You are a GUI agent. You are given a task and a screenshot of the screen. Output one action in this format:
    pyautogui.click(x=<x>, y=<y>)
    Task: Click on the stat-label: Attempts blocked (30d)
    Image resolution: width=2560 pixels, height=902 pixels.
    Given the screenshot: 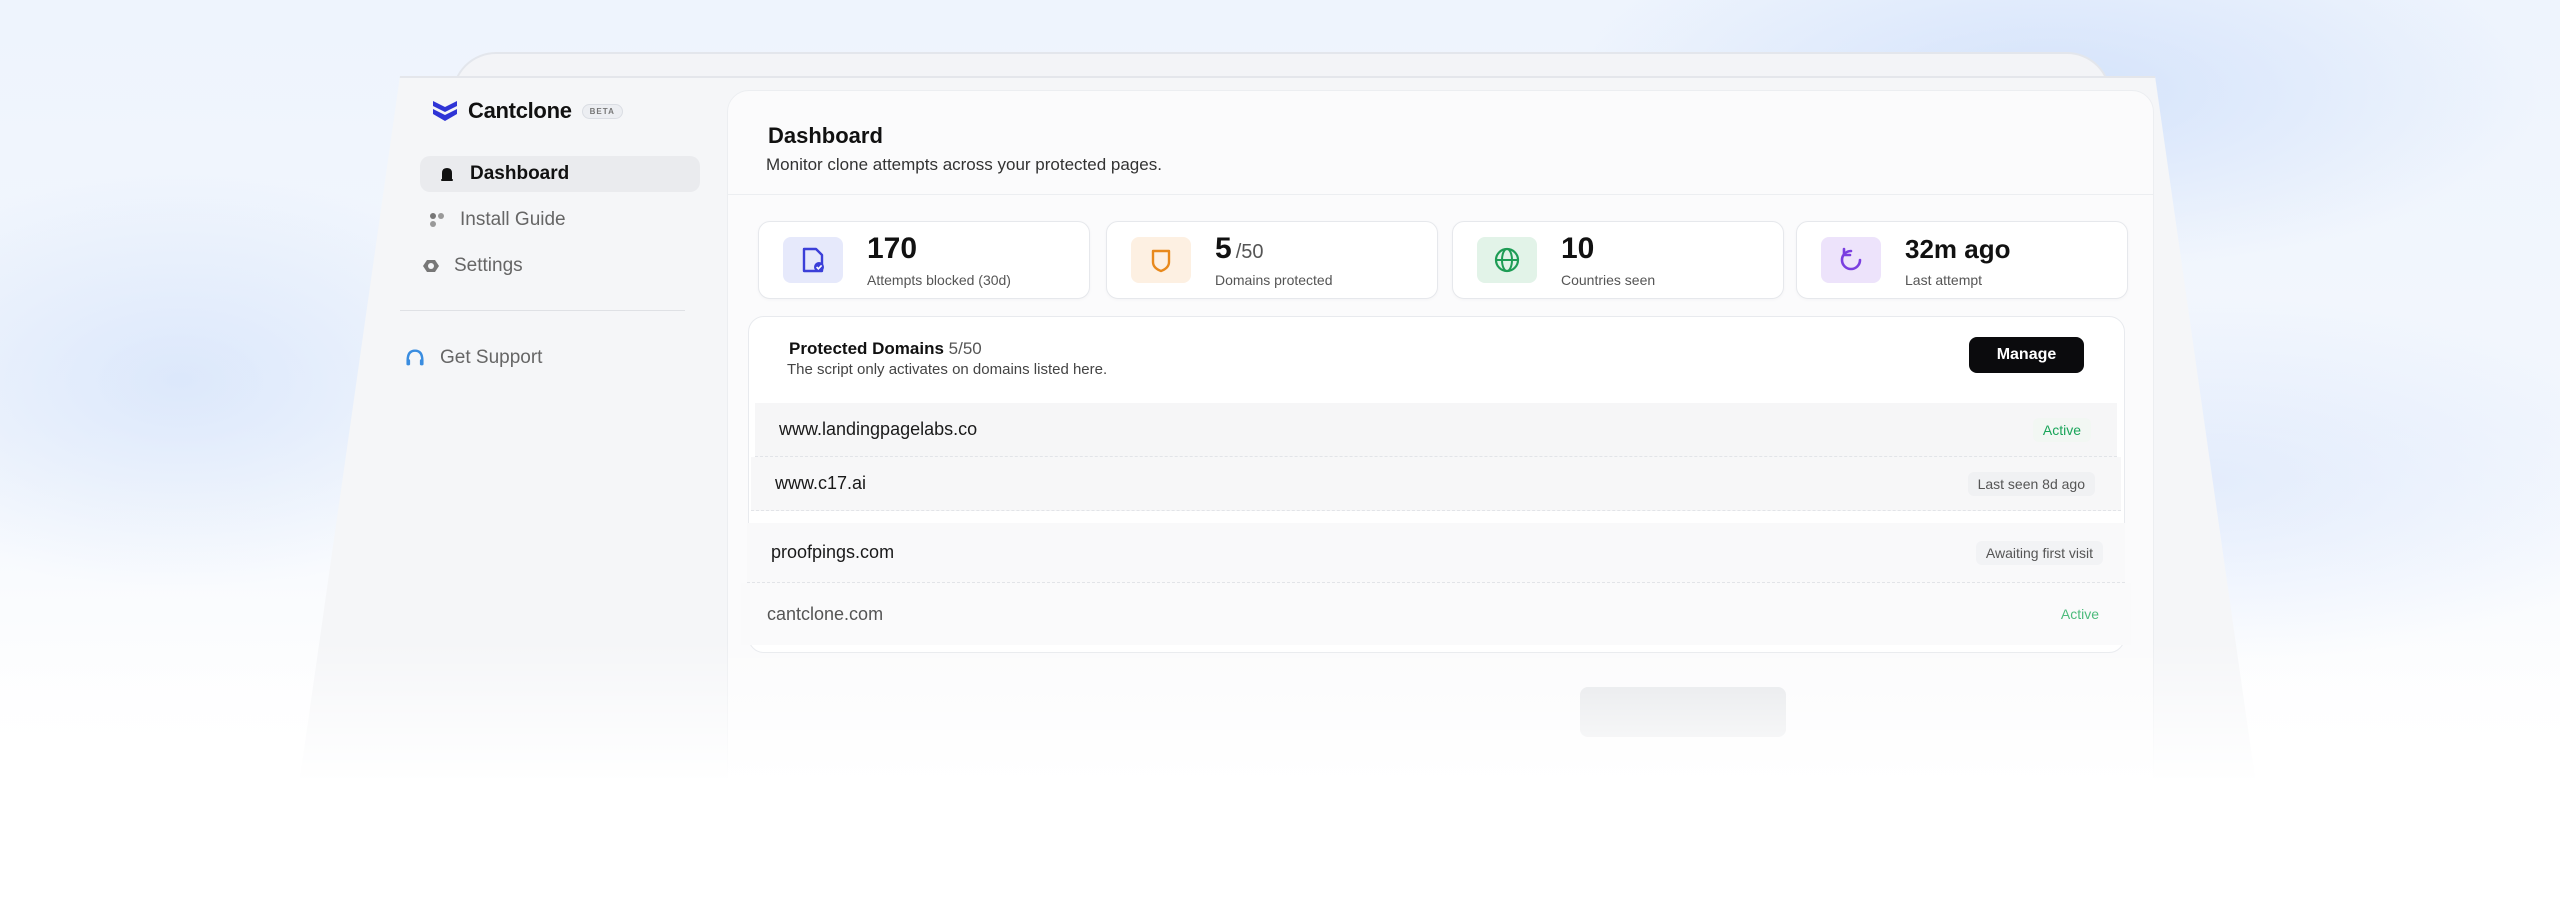 What is the action you would take?
    pyautogui.click(x=939, y=280)
    